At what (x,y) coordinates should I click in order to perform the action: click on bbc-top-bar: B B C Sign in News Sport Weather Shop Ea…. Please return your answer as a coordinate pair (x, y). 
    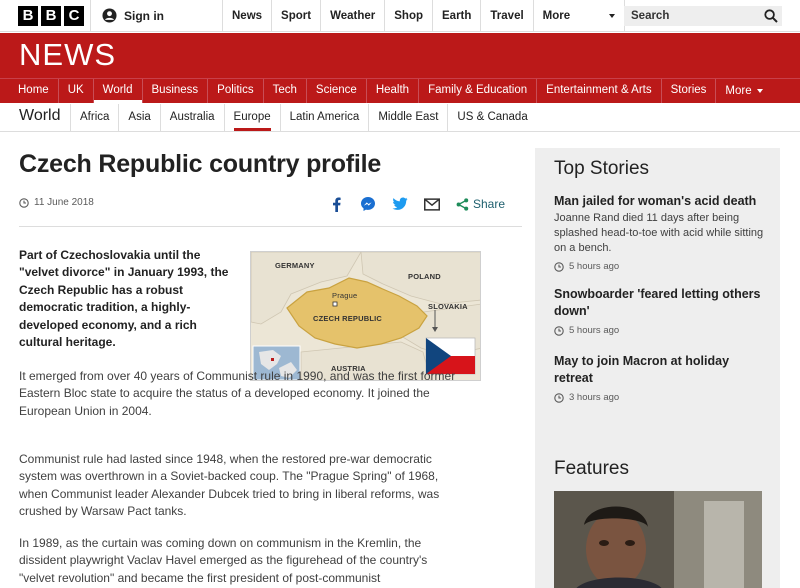
    Looking at the image, I should click on (400, 16).